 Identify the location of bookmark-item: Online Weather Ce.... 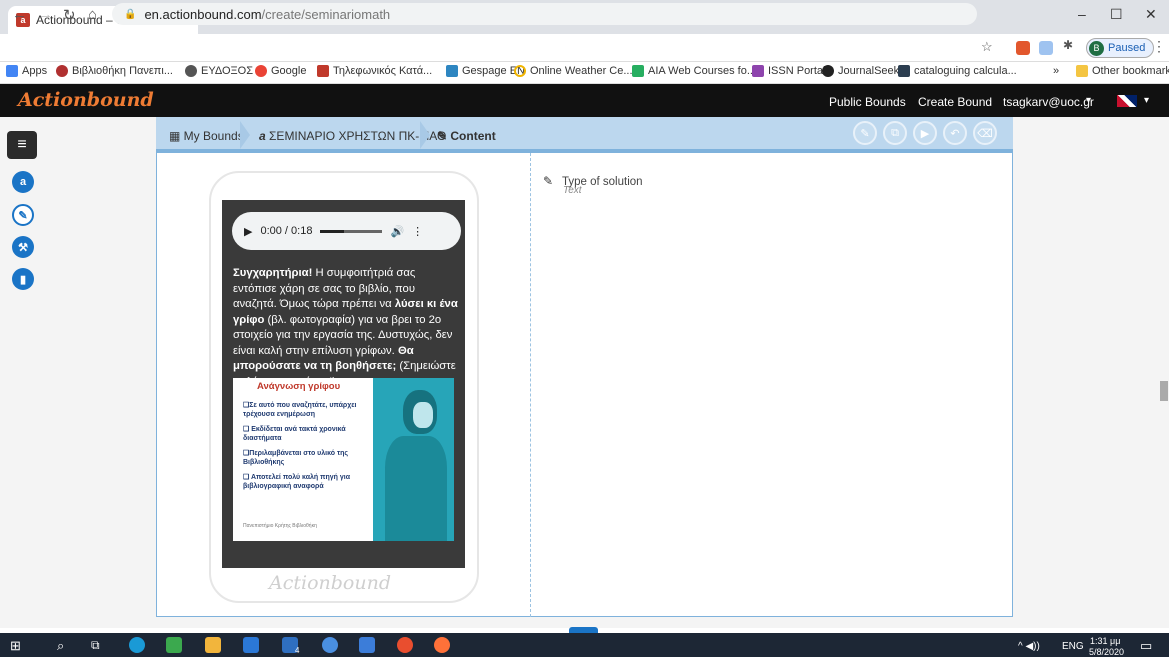
(573, 71).